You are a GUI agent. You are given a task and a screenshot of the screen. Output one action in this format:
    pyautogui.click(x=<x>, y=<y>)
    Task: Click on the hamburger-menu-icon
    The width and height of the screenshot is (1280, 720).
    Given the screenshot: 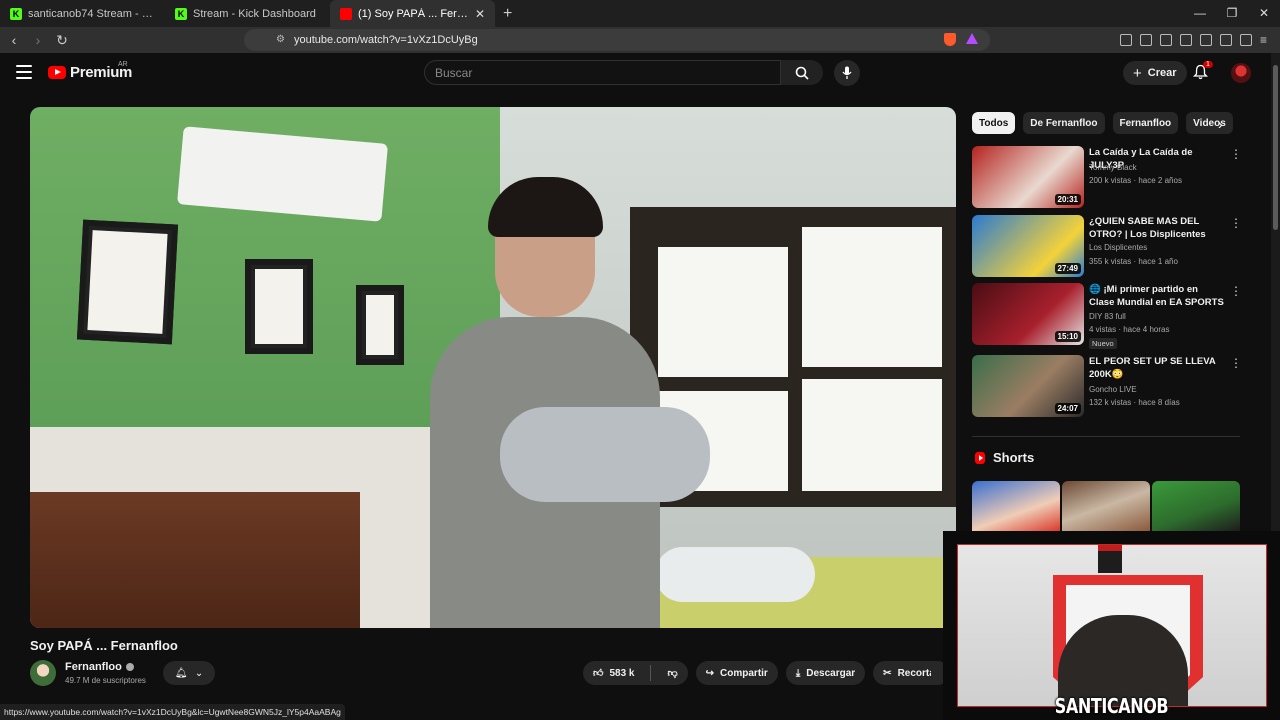 What is the action you would take?
    pyautogui.click(x=24, y=72)
    